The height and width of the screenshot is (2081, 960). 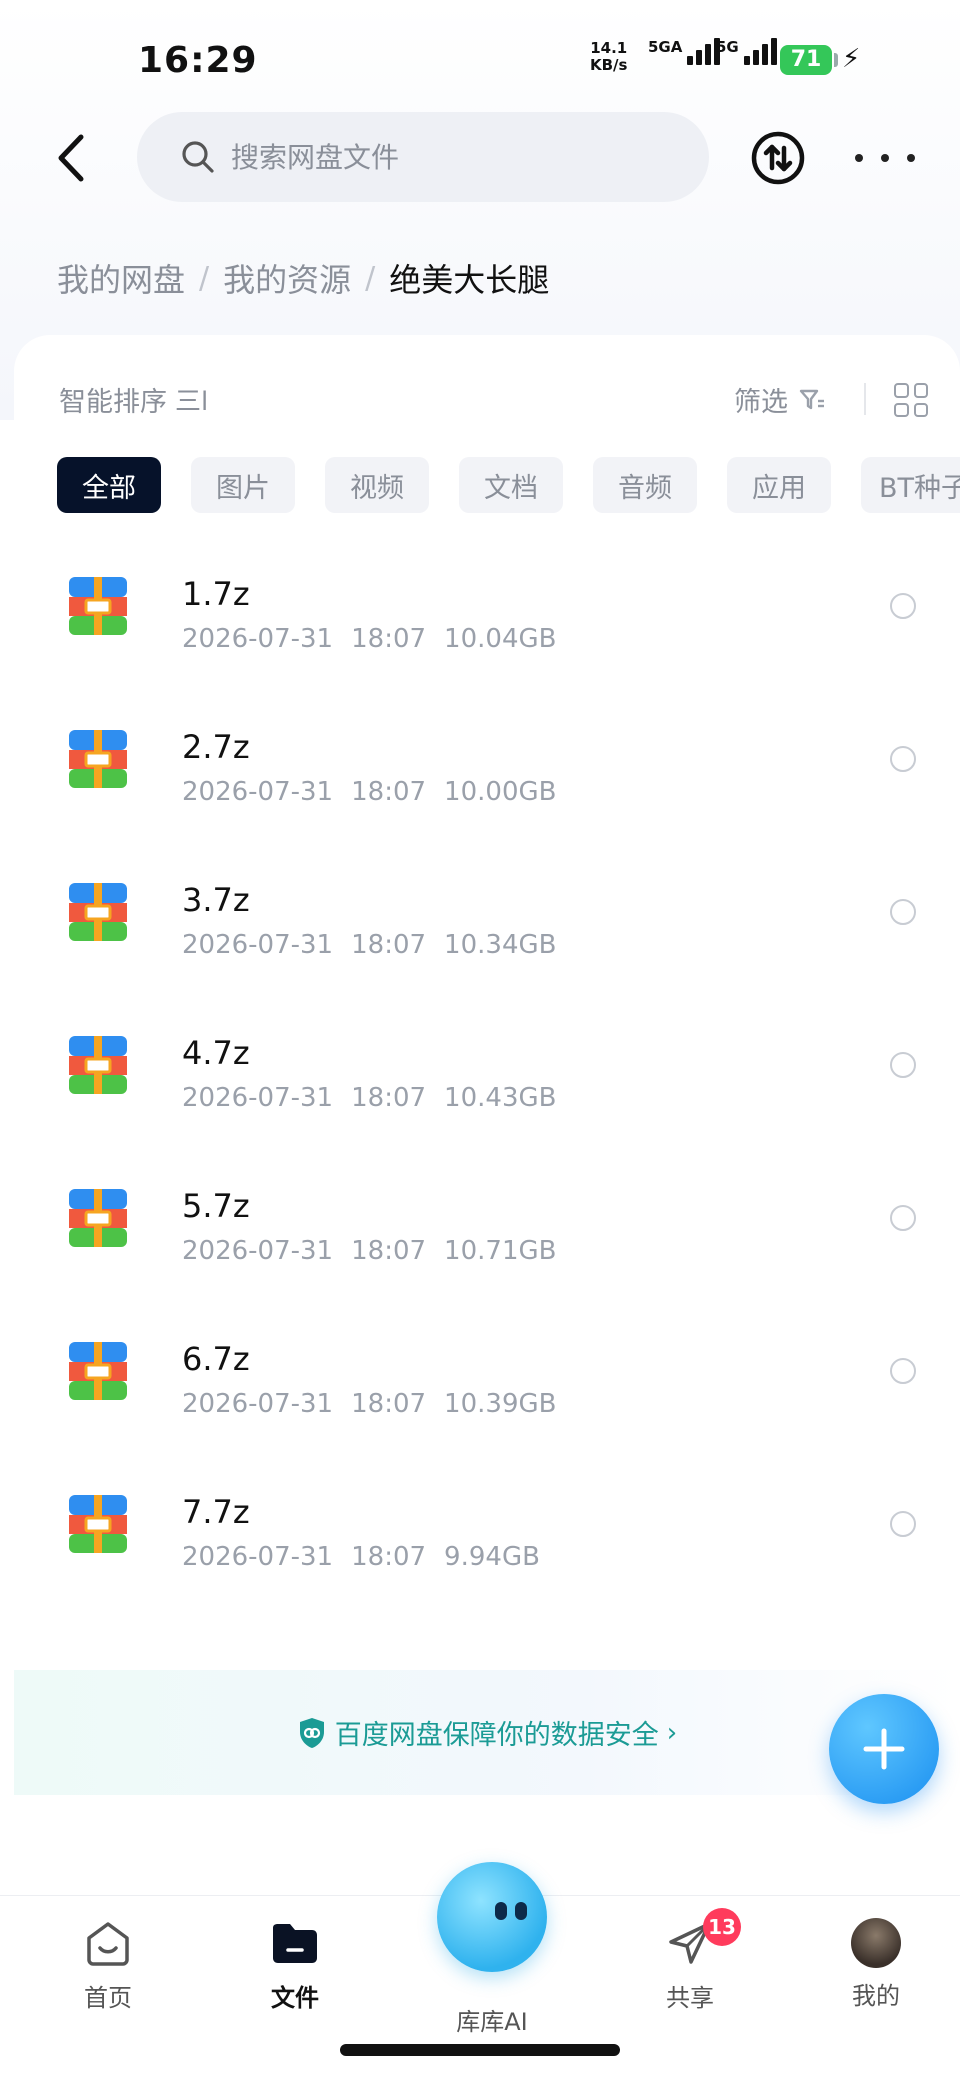 What do you see at coordinates (684, 51) in the screenshot?
I see `signal-icon-sim1: 5GA` at bounding box center [684, 51].